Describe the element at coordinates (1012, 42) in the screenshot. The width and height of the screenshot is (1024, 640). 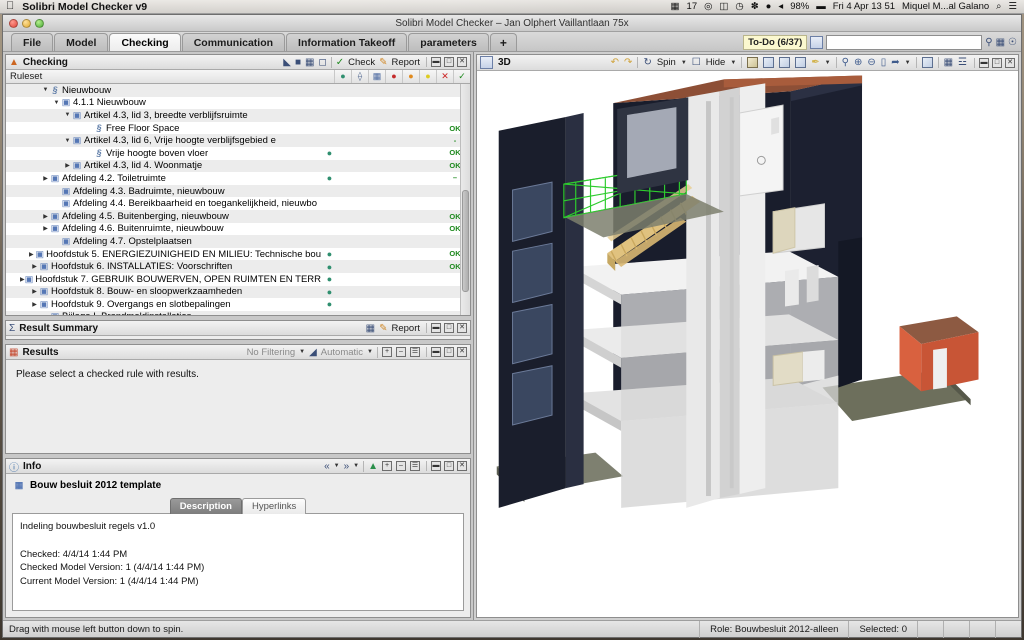
I see `help-icon: ☉` at that location.